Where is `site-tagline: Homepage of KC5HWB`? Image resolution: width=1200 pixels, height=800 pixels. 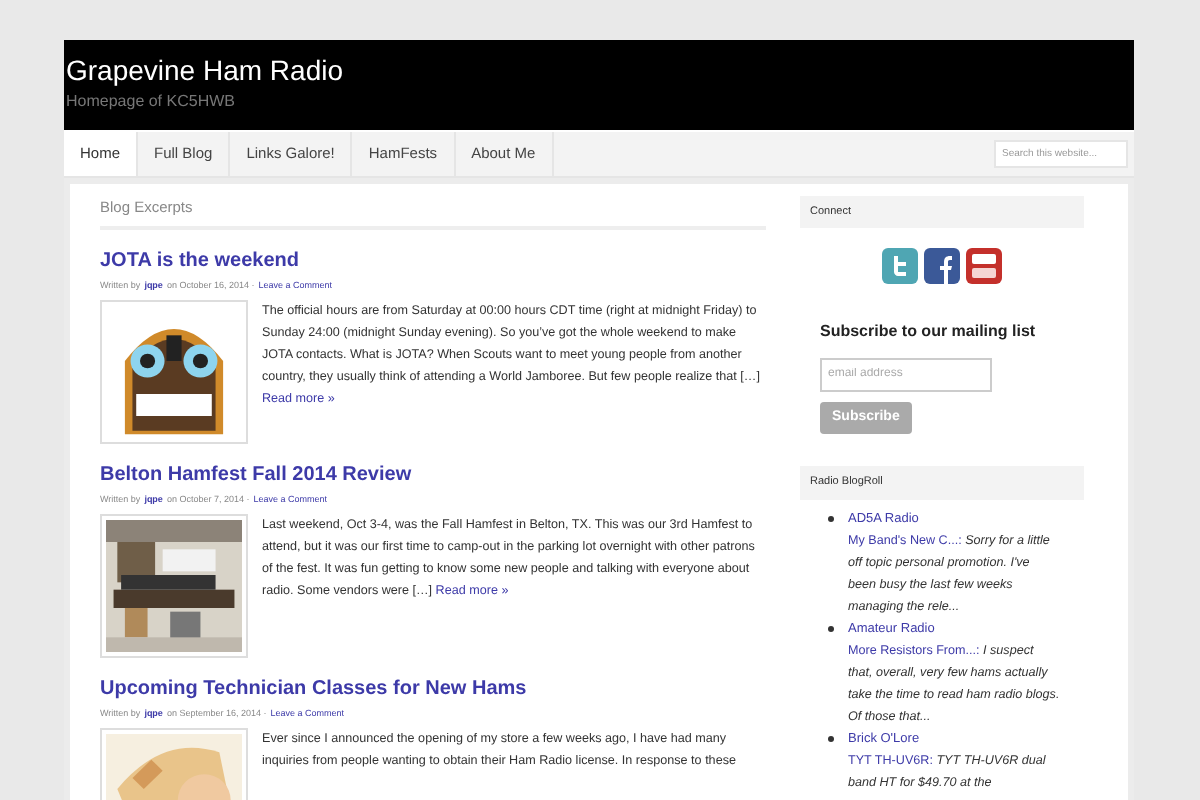
site-tagline: Homepage of KC5HWB is located at coordinates (151, 102).